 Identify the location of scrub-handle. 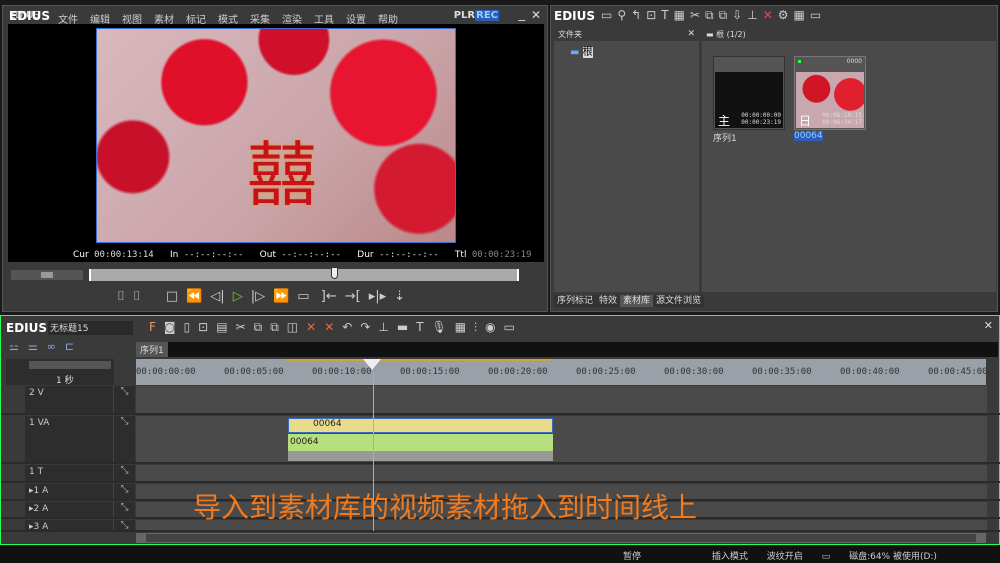
(334, 273).